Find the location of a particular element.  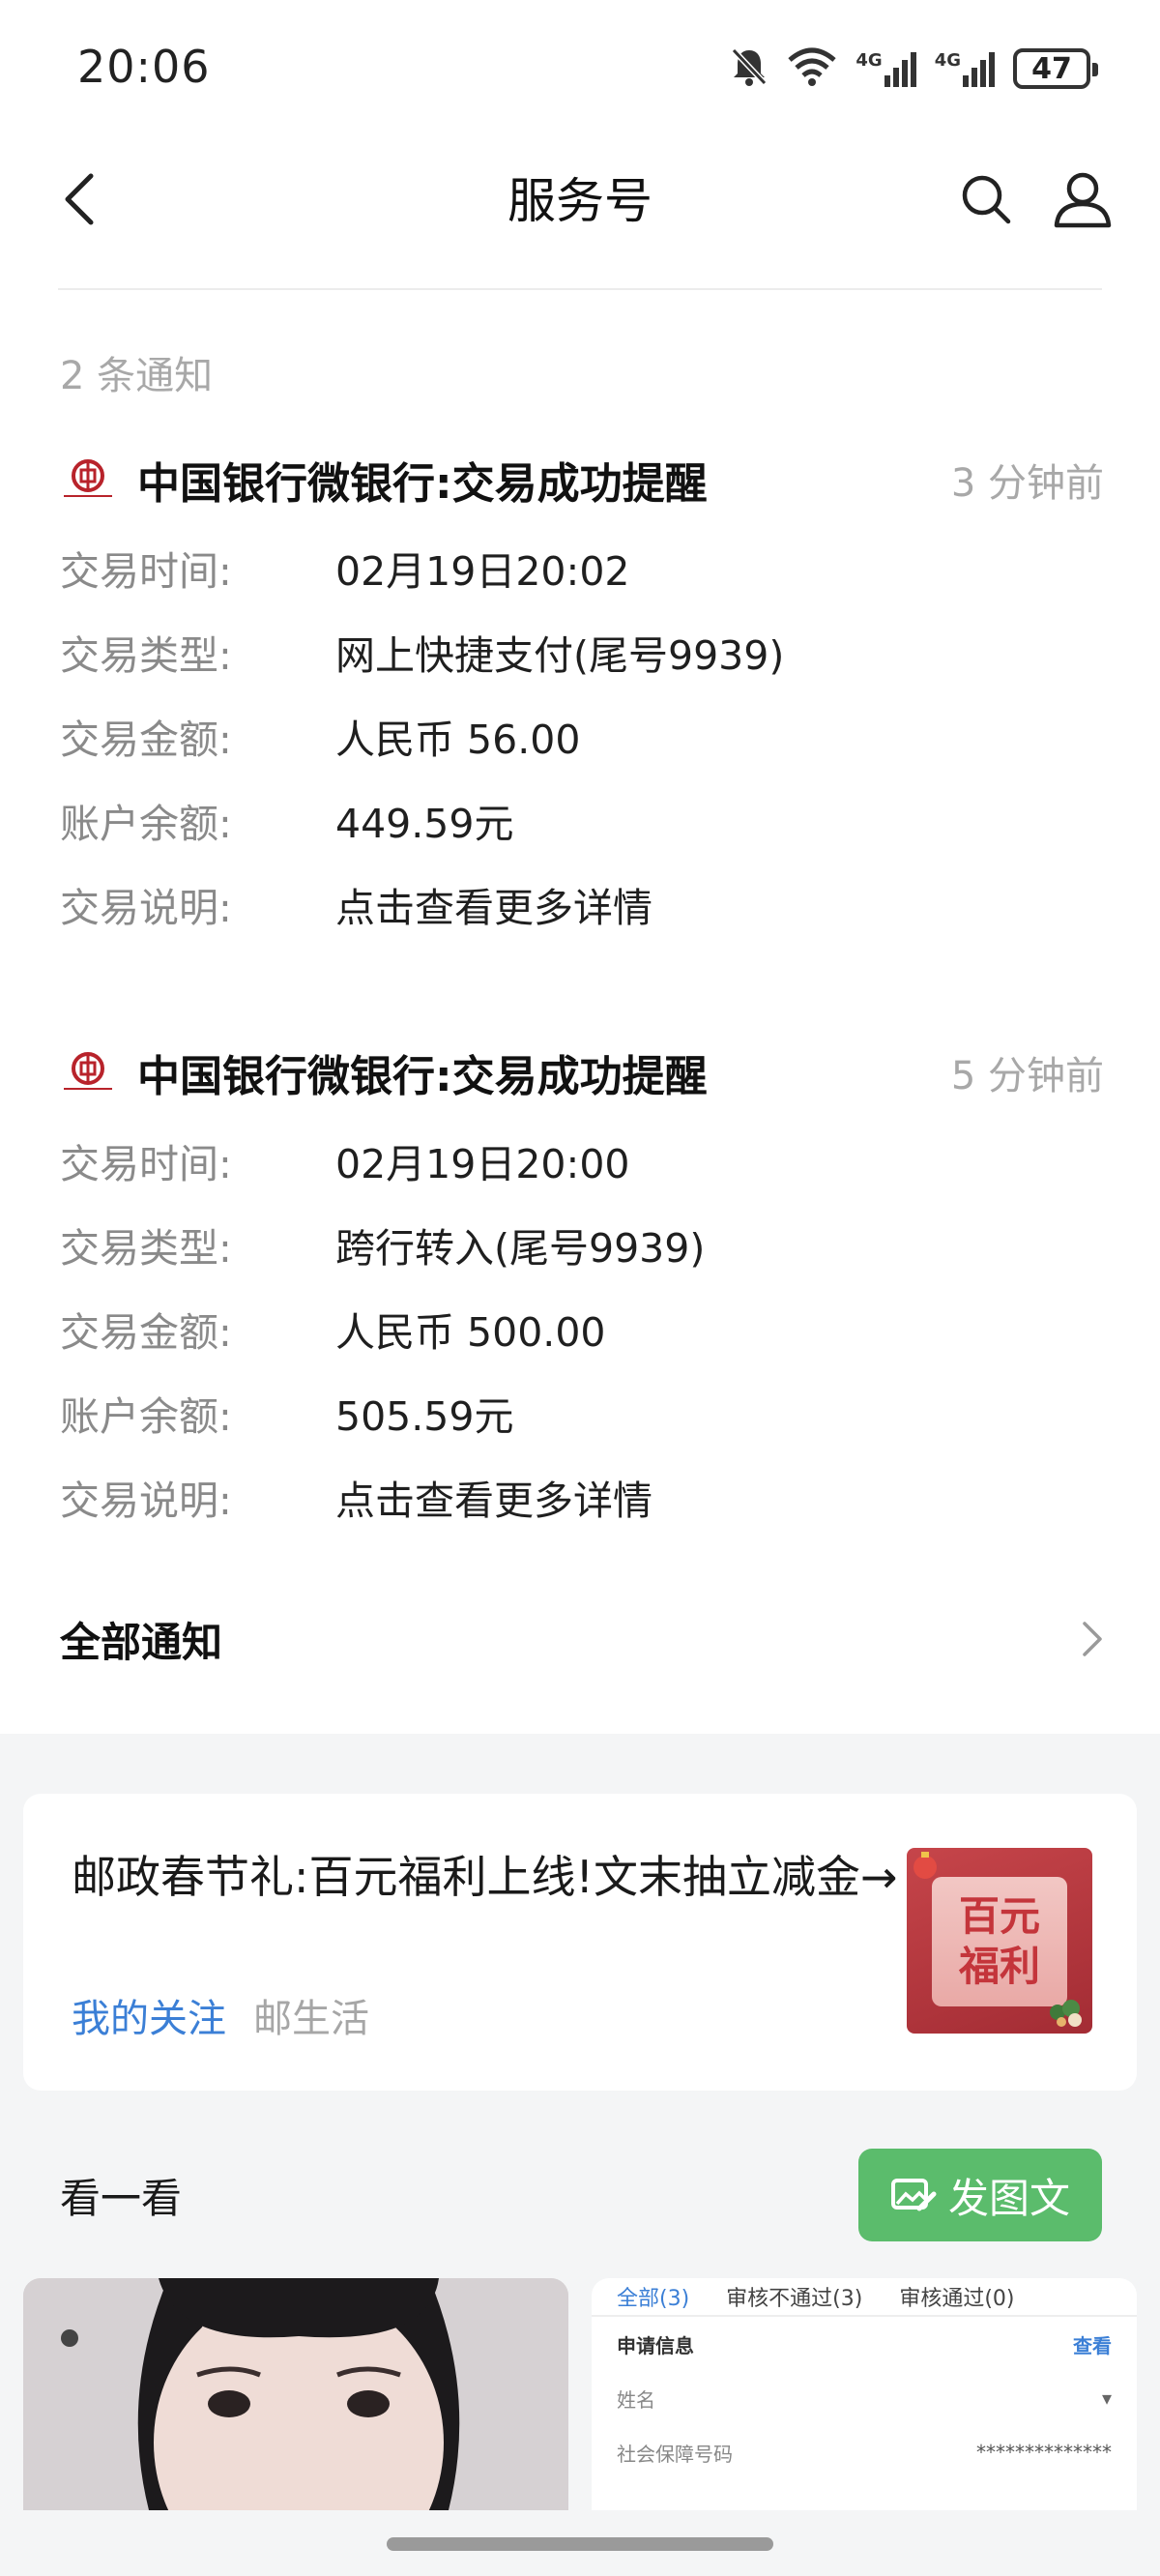

signal-4g-icon: 4G is located at coordinates (886, 68).